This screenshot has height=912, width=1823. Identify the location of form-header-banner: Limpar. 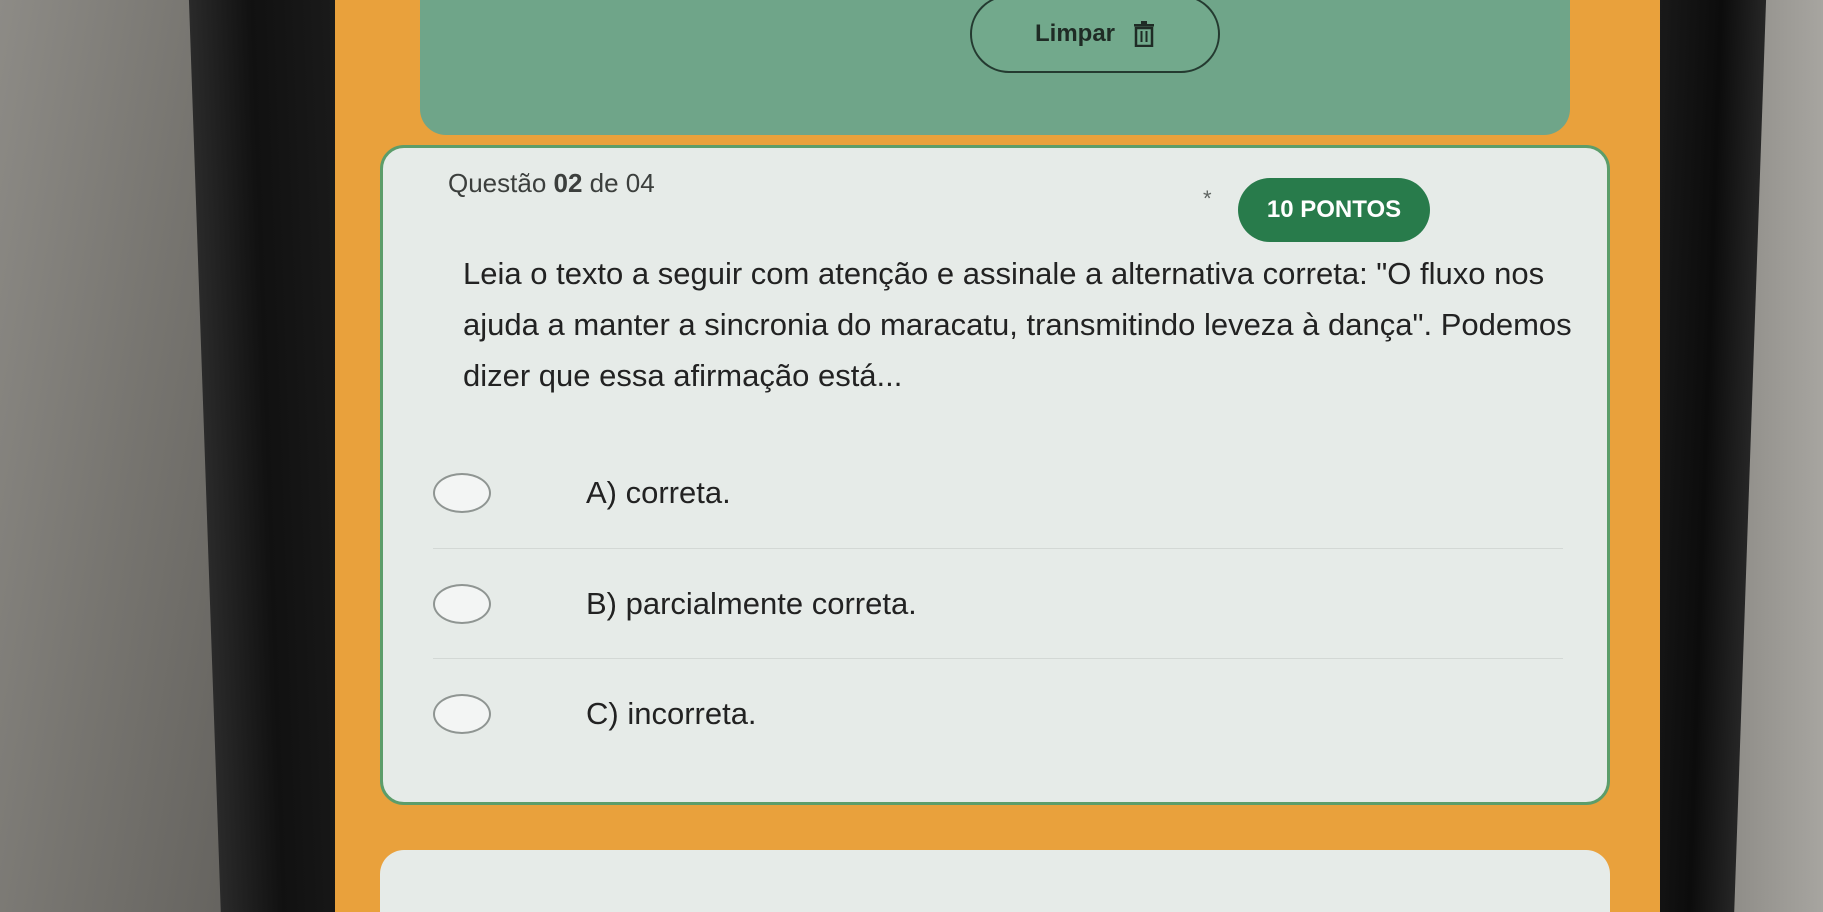
(995, 67).